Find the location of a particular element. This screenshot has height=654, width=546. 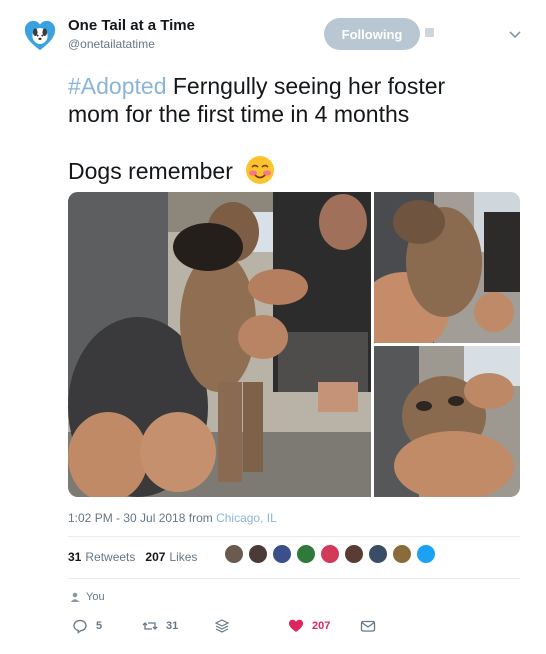

direct-message-action is located at coordinates (372, 626).